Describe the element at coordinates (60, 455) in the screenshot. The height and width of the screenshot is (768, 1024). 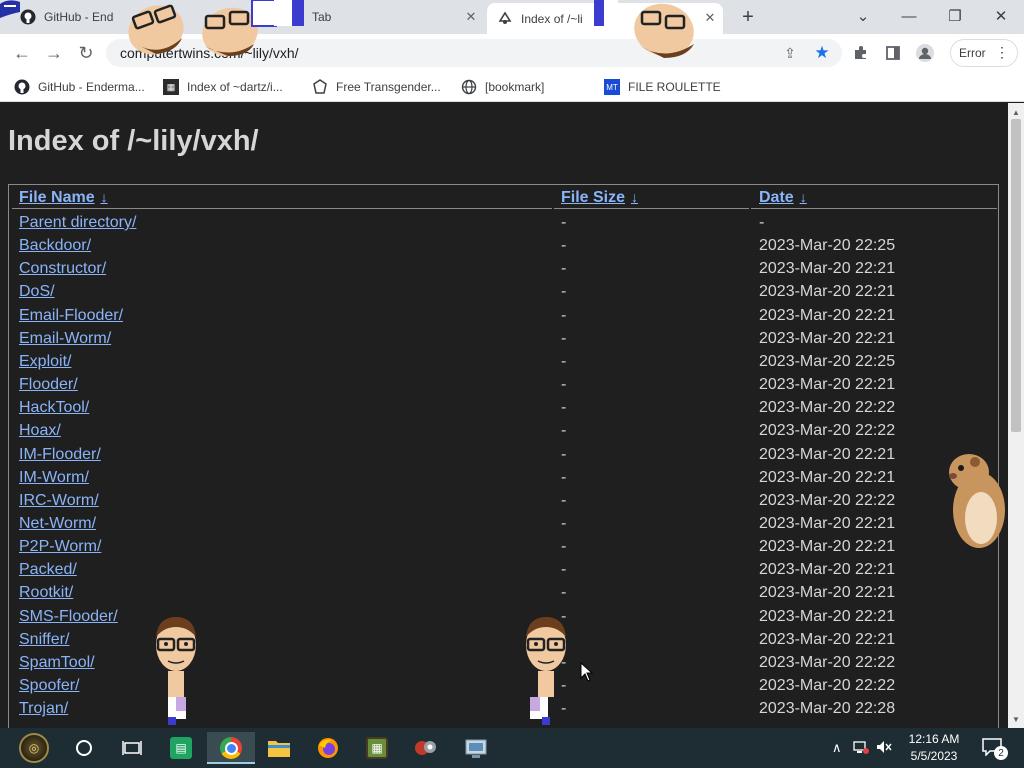
I see `file-name-link: IM-Flooder/` at that location.